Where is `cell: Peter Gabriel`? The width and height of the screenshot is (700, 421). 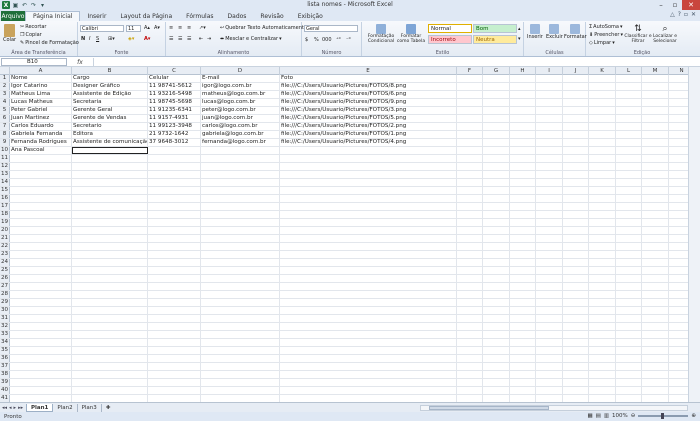 cell: Peter Gabriel is located at coordinates (41, 110).